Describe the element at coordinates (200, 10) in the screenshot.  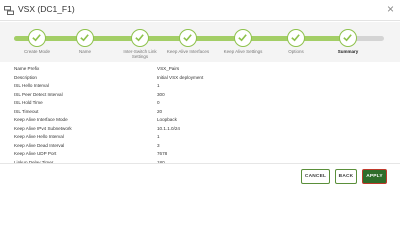
I see `title-bar: VSX (DC1_F1) ×` at that location.